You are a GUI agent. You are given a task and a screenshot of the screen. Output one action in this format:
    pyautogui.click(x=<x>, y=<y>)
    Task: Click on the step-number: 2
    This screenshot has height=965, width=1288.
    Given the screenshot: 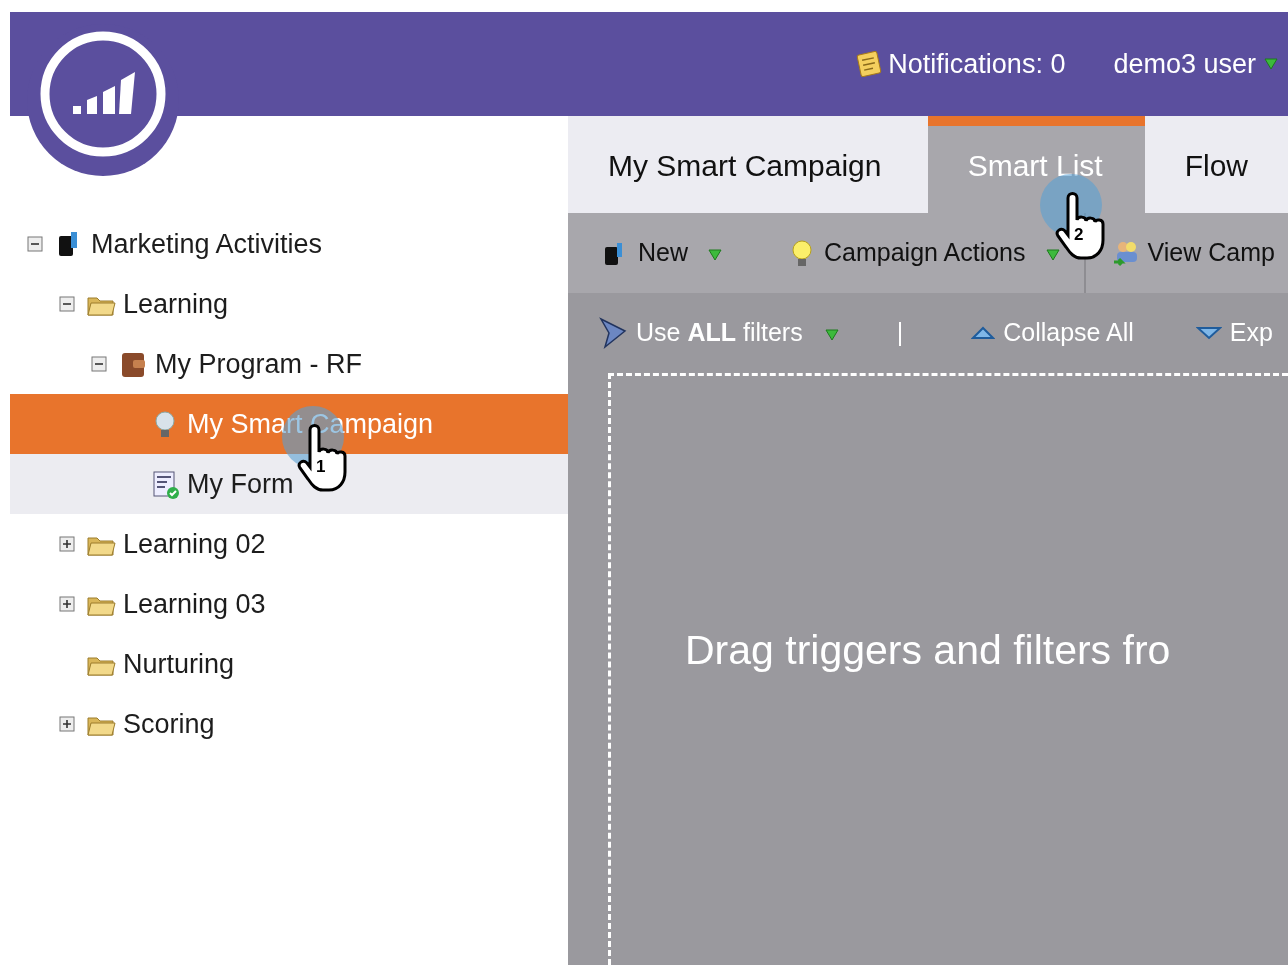 What is the action you would take?
    pyautogui.click(x=1079, y=234)
    